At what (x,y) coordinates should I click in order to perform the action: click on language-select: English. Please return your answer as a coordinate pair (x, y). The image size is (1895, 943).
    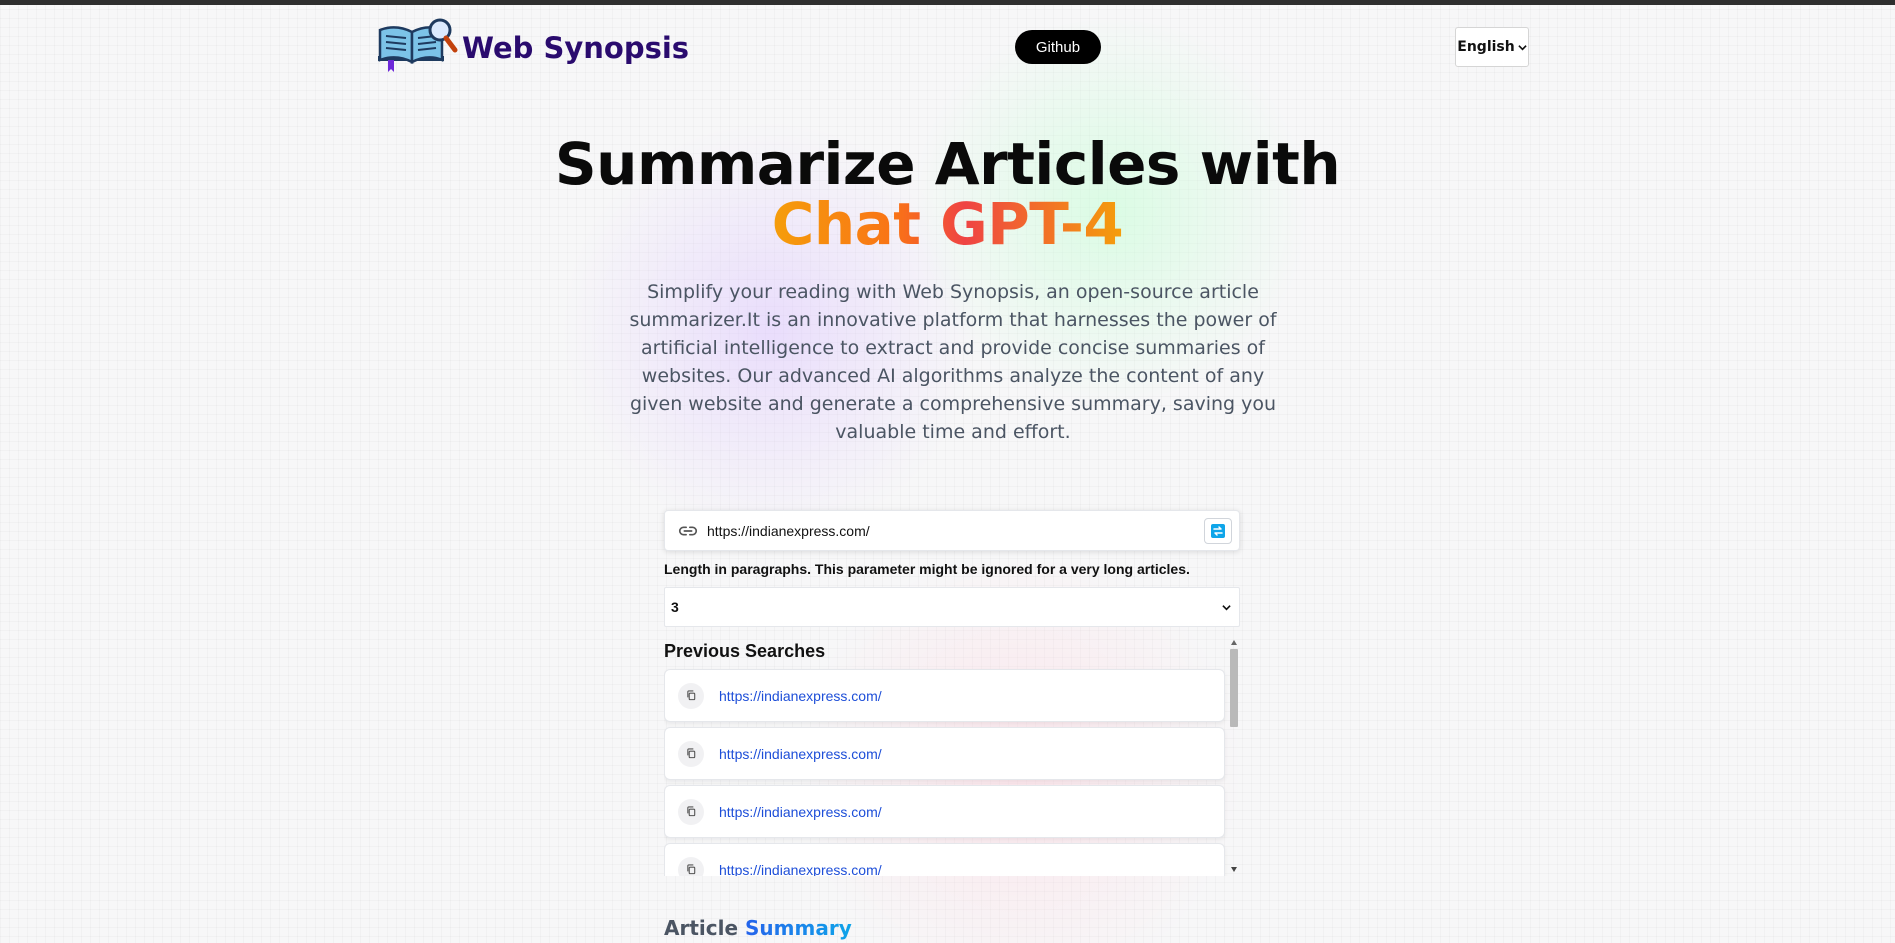
    Looking at the image, I should click on (1492, 47).